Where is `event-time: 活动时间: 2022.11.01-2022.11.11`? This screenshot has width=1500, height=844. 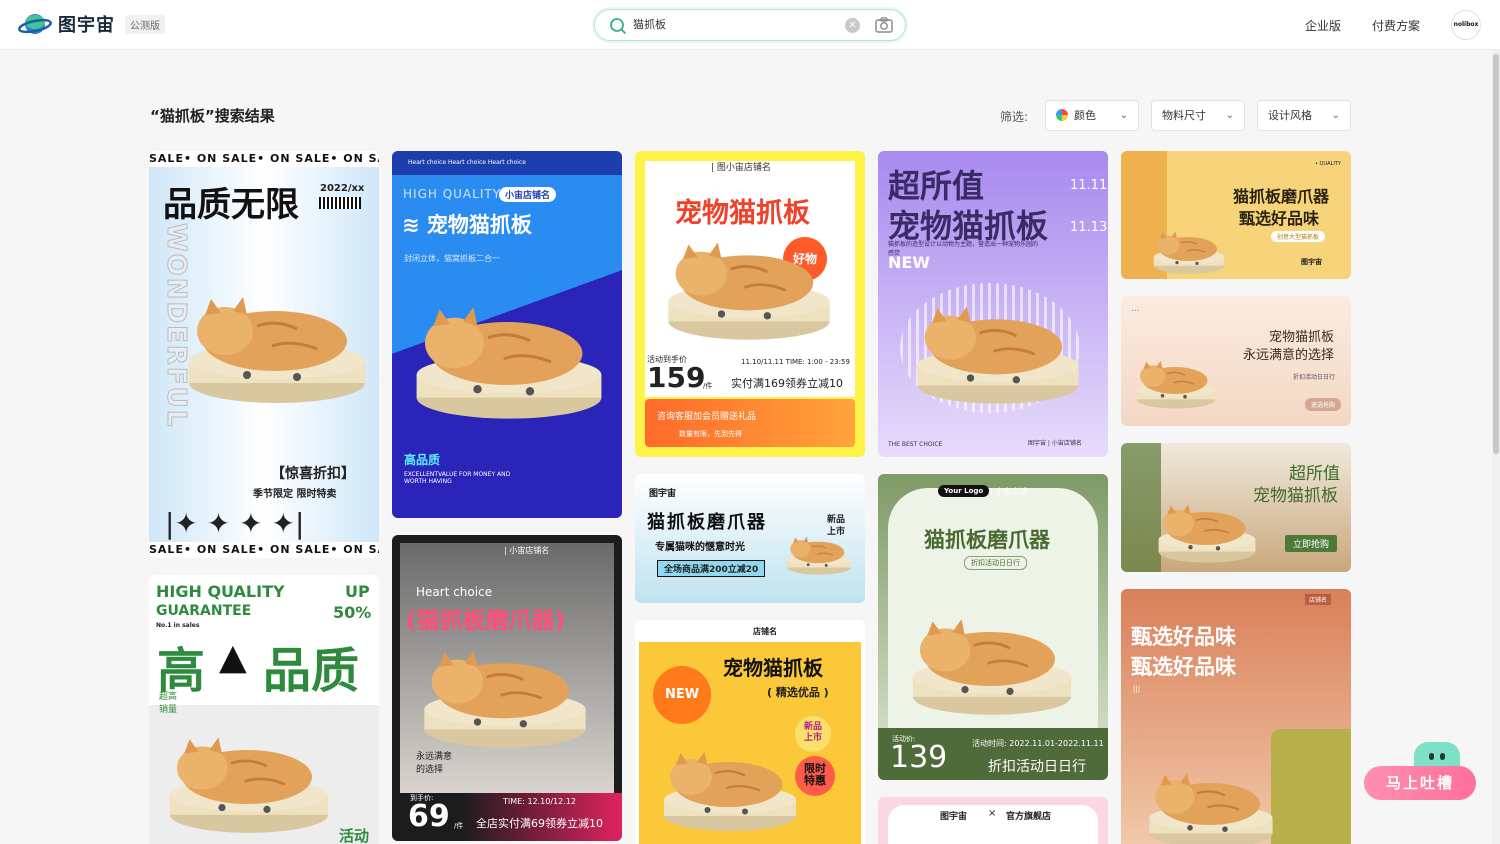 event-time: 活动时间: 2022.11.01-2022.11.11 is located at coordinates (1038, 743).